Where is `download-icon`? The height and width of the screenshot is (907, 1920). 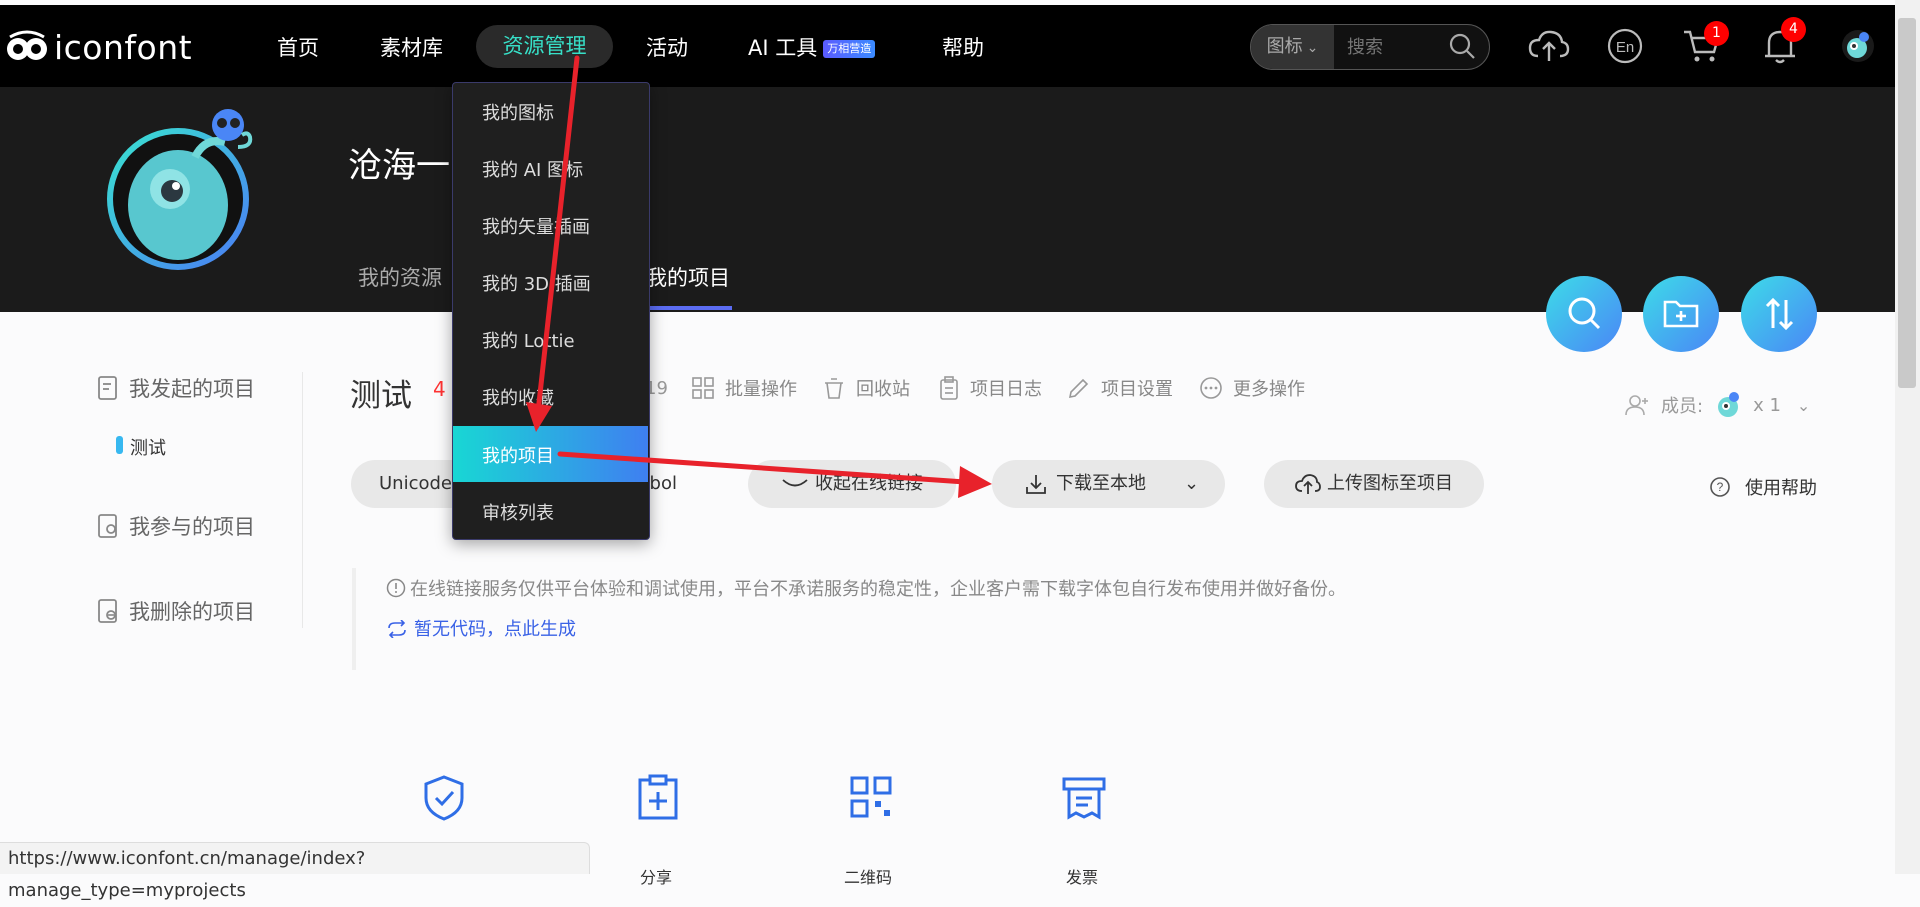
download-icon is located at coordinates (1036, 484).